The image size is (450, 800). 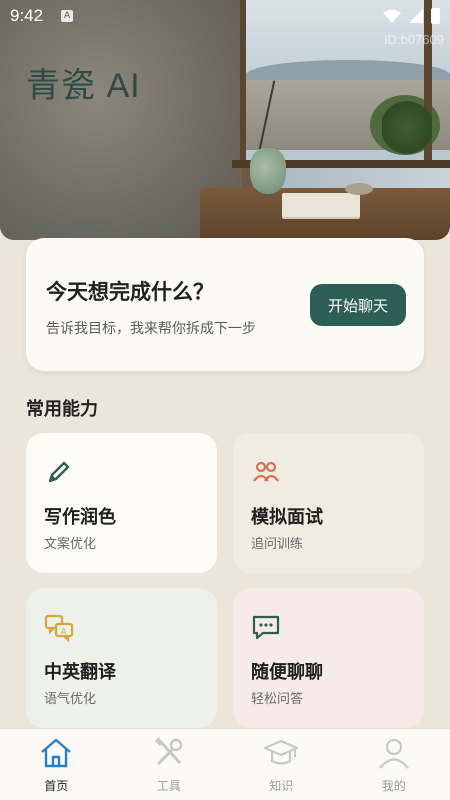 I want to click on section-title: 常用能力, so click(x=62, y=409).